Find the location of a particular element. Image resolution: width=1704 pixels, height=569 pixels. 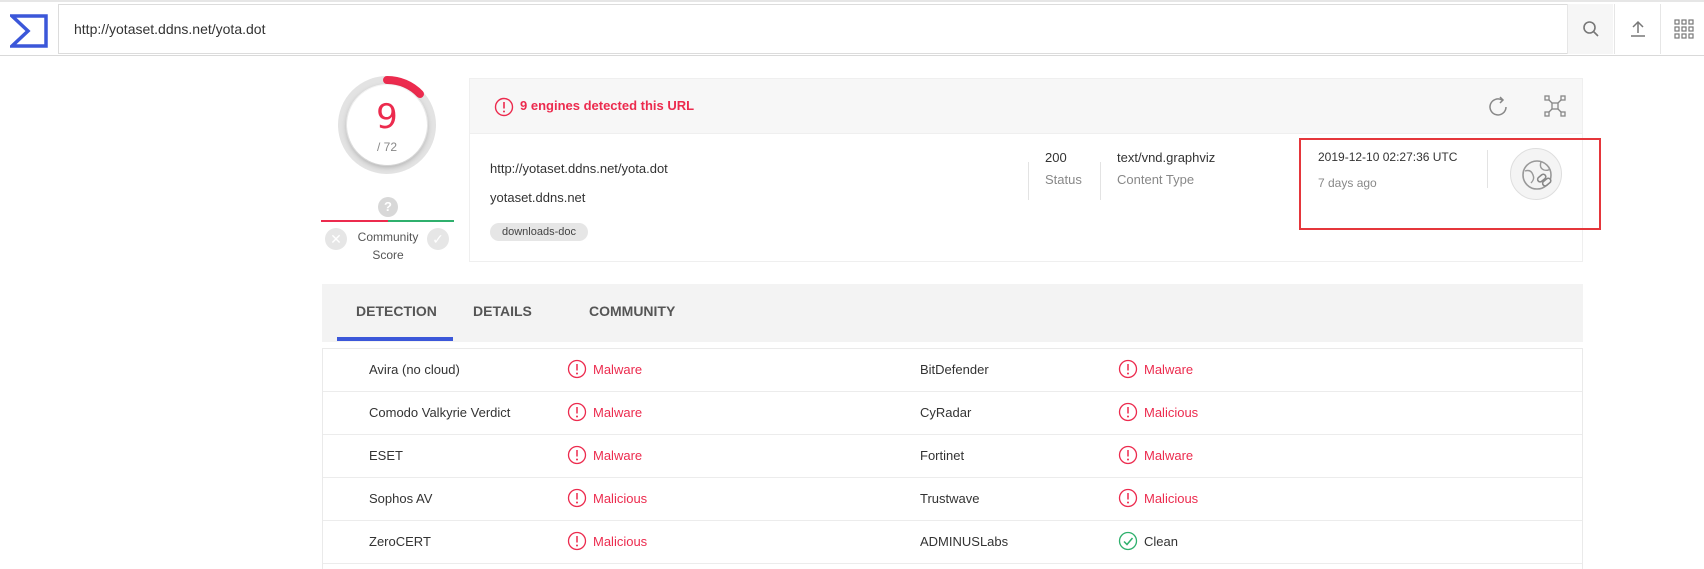

search-input is located at coordinates (813, 29).